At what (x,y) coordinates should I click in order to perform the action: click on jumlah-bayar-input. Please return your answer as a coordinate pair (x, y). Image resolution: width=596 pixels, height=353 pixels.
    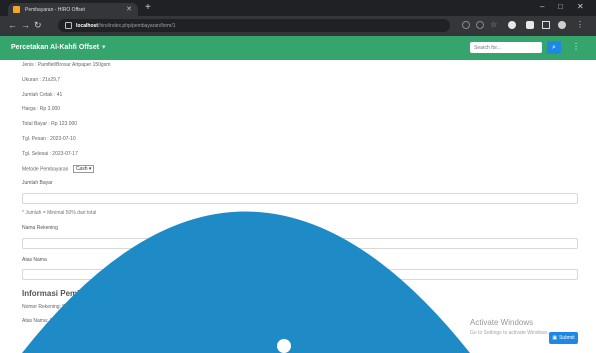
    Looking at the image, I should click on (300, 198).